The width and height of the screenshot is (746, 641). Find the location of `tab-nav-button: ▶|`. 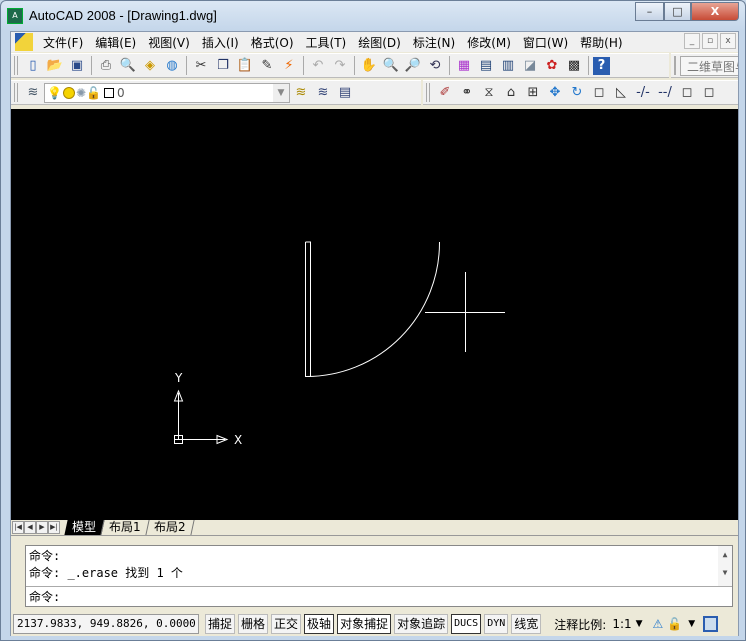

tab-nav-button: ▶| is located at coordinates (54, 527).